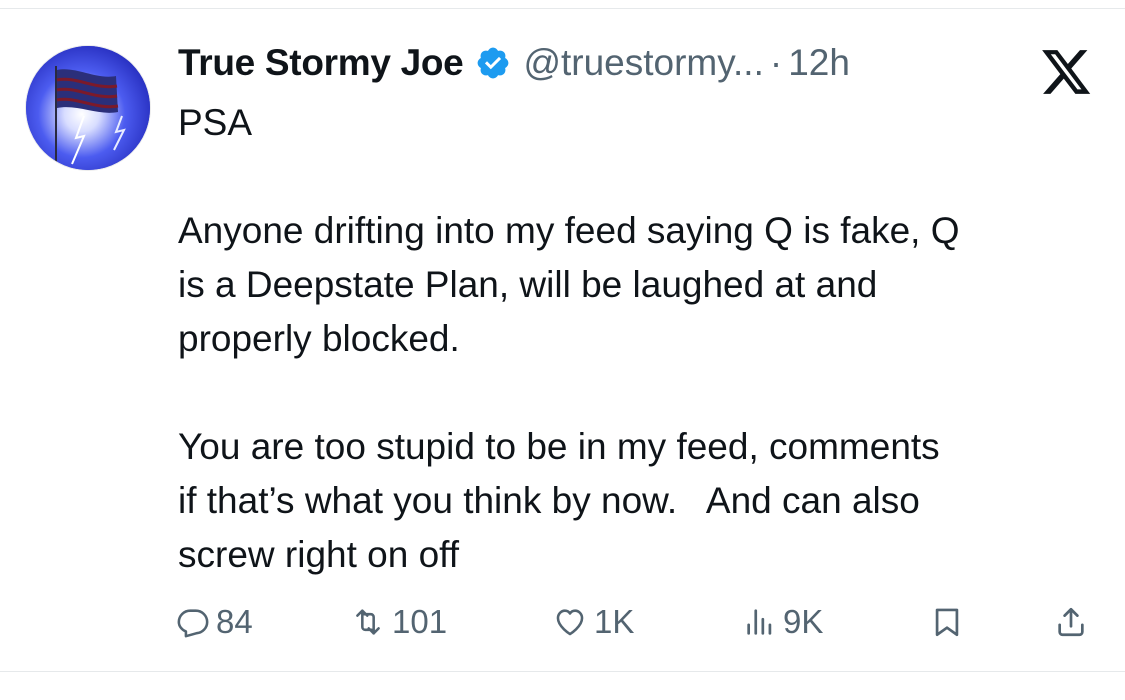  What do you see at coordinates (321, 63) in the screenshot?
I see `display-name: True Stormy Joe` at bounding box center [321, 63].